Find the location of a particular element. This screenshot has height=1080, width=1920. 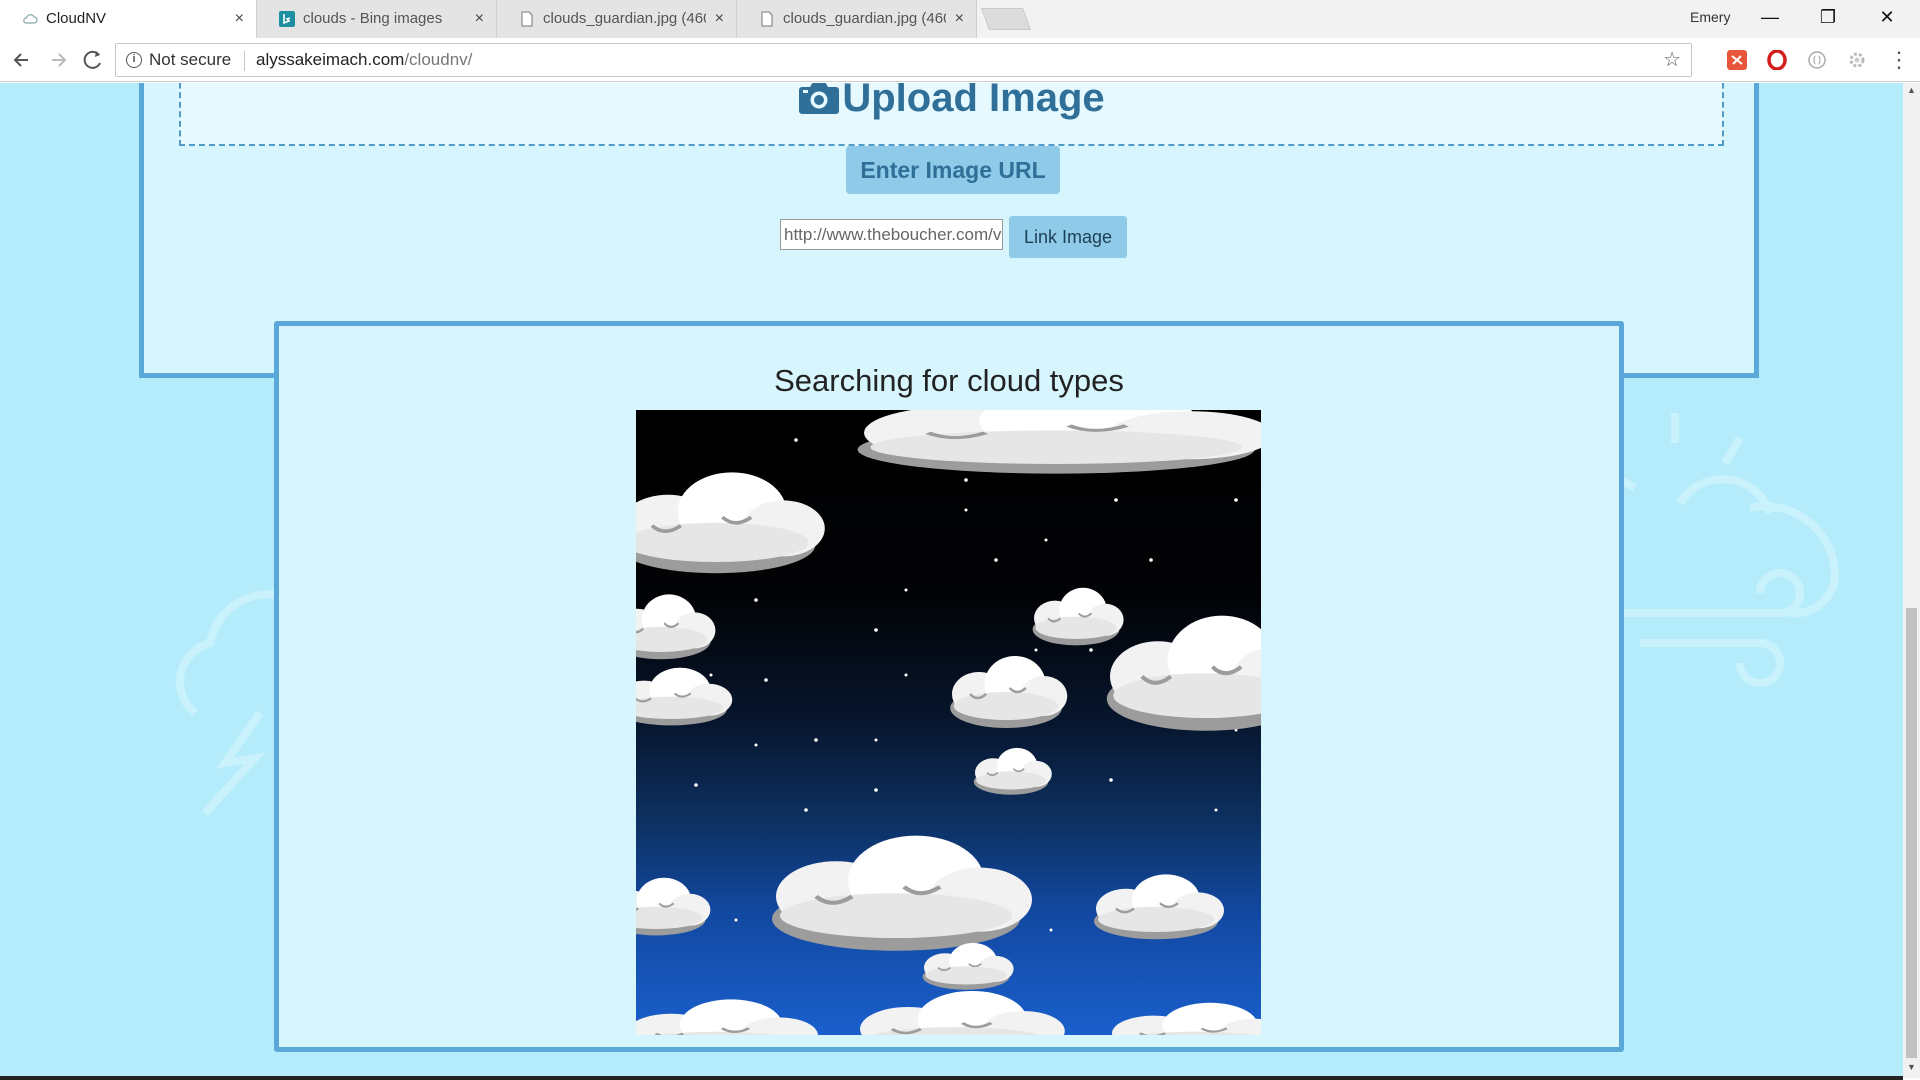

scroll-up-icon: ▲ is located at coordinates (1911, 92).